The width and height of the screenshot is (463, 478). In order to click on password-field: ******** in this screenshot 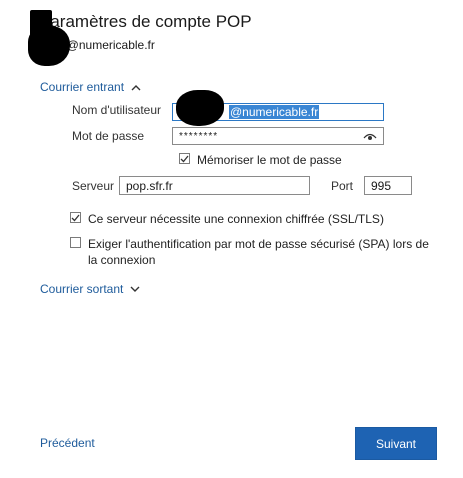, I will do `click(278, 136)`.